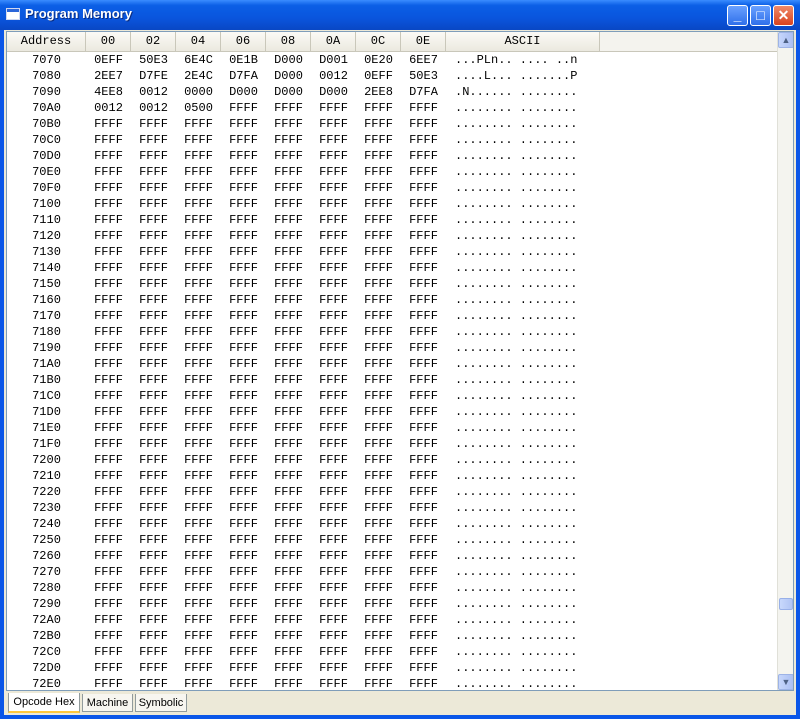 Image resolution: width=800 pixels, height=719 pixels. What do you see at coordinates (46, 460) in the screenshot?
I see `address-cell: 7200` at bounding box center [46, 460].